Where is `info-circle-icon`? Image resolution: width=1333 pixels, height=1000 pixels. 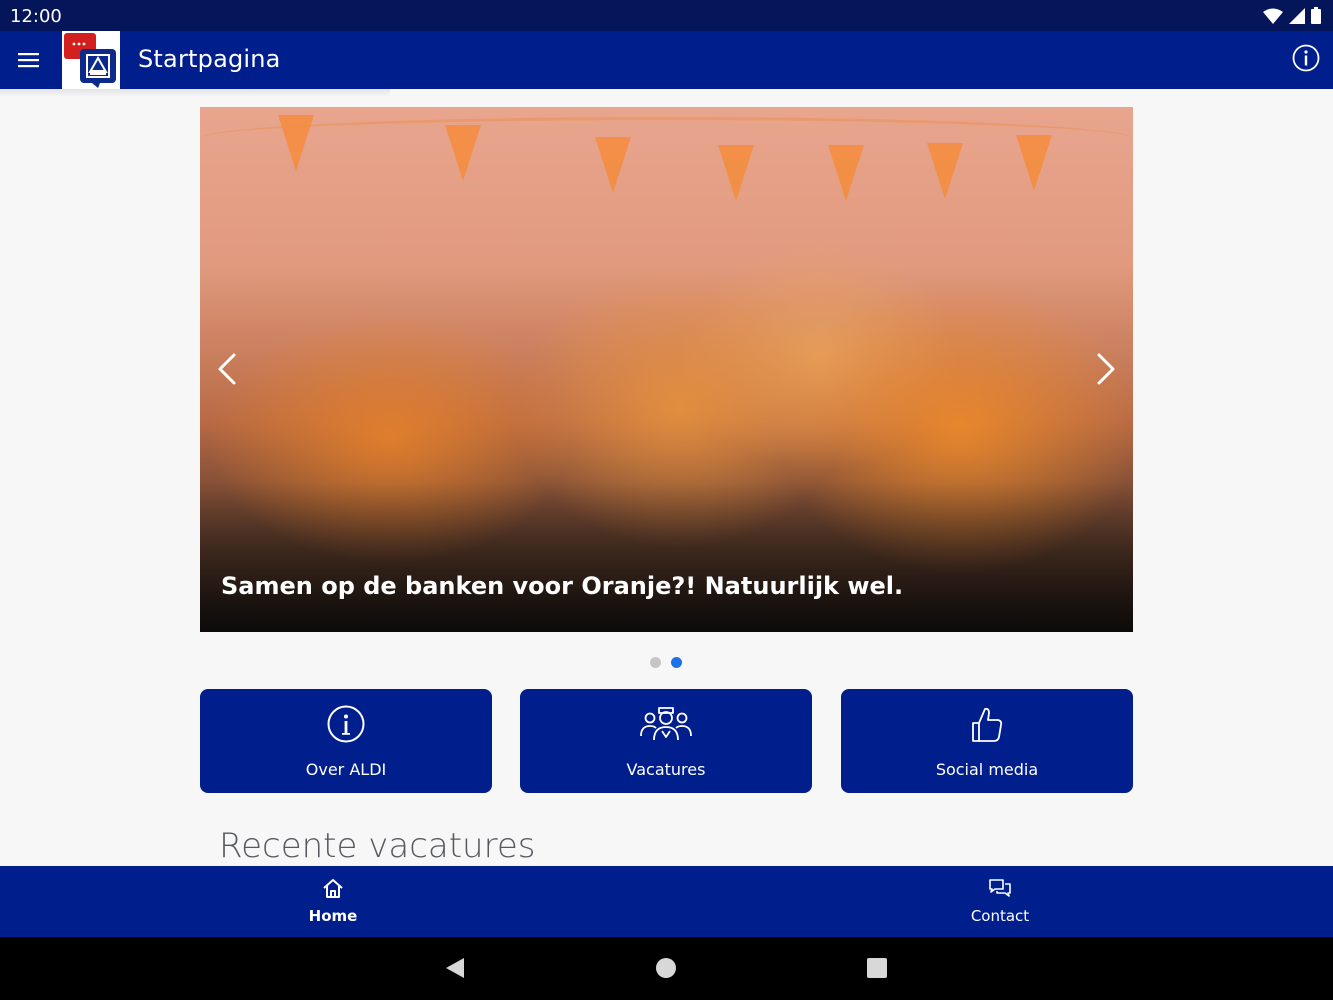
info-circle-icon is located at coordinates (346, 724).